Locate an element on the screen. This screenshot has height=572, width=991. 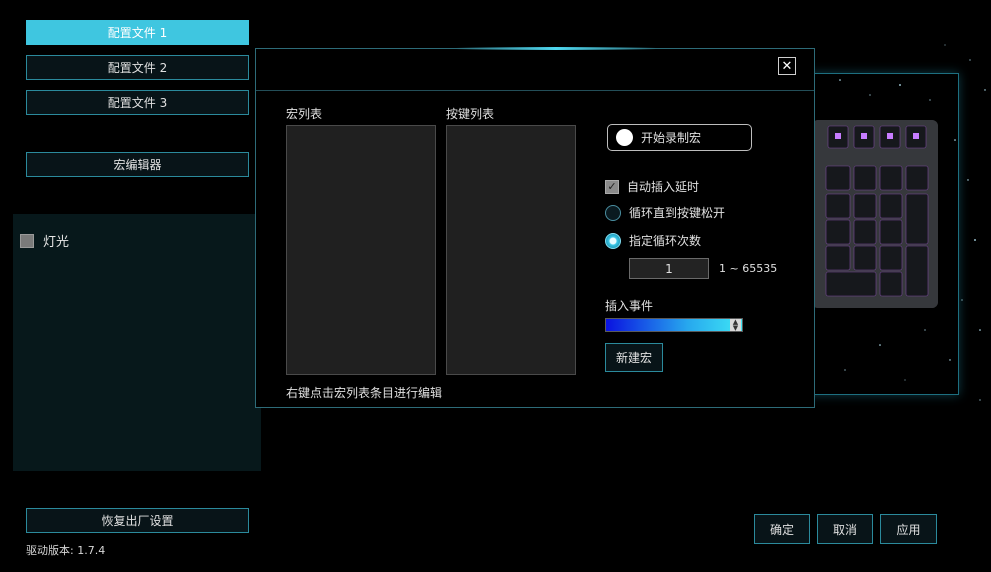
new-macro-button: 新建宏 is located at coordinates (634, 357).